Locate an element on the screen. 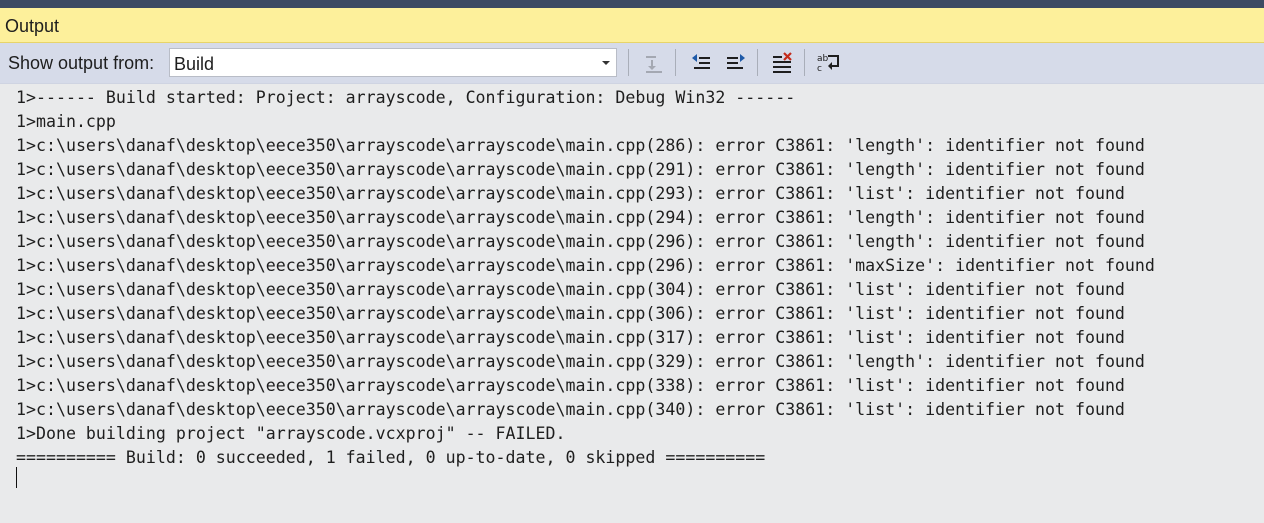  word-wrap-icon: ab c is located at coordinates (828, 64).